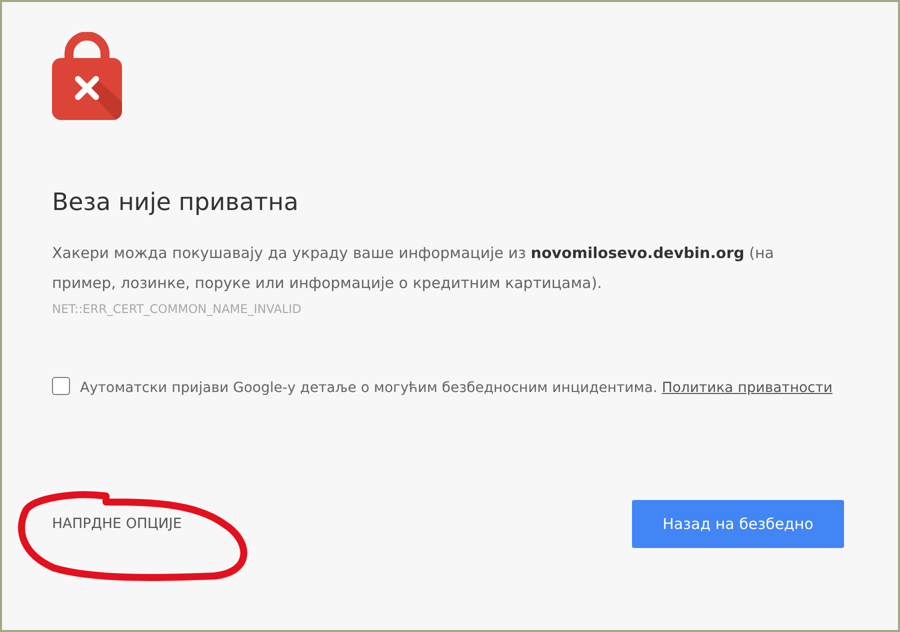  I want to click on report-label: Аутоматски пријави Google-у детаље о могућим безбедносним инцидентима., so click(369, 388).